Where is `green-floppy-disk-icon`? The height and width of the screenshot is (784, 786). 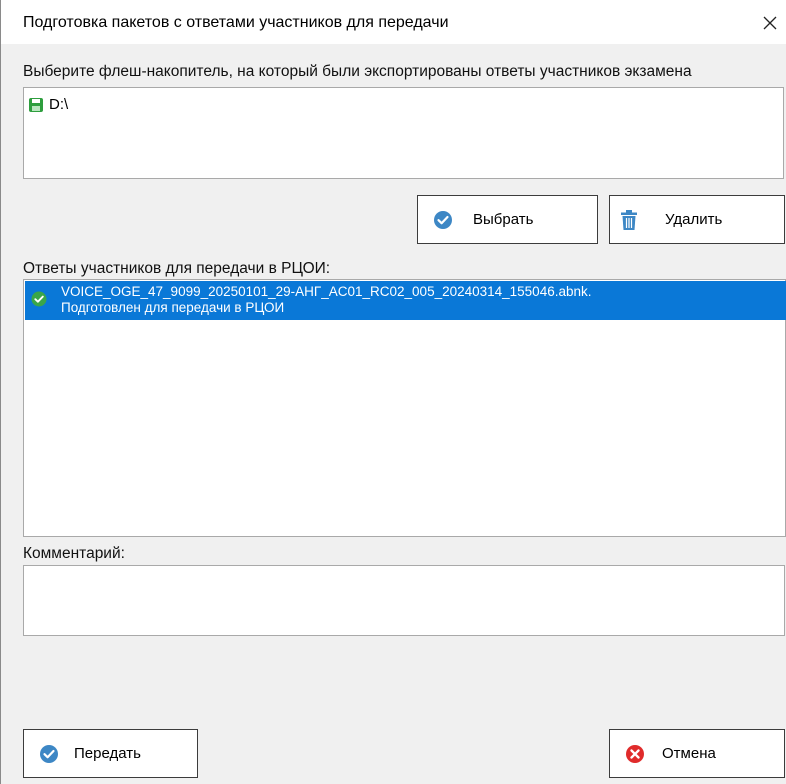
green-floppy-disk-icon is located at coordinates (36, 105).